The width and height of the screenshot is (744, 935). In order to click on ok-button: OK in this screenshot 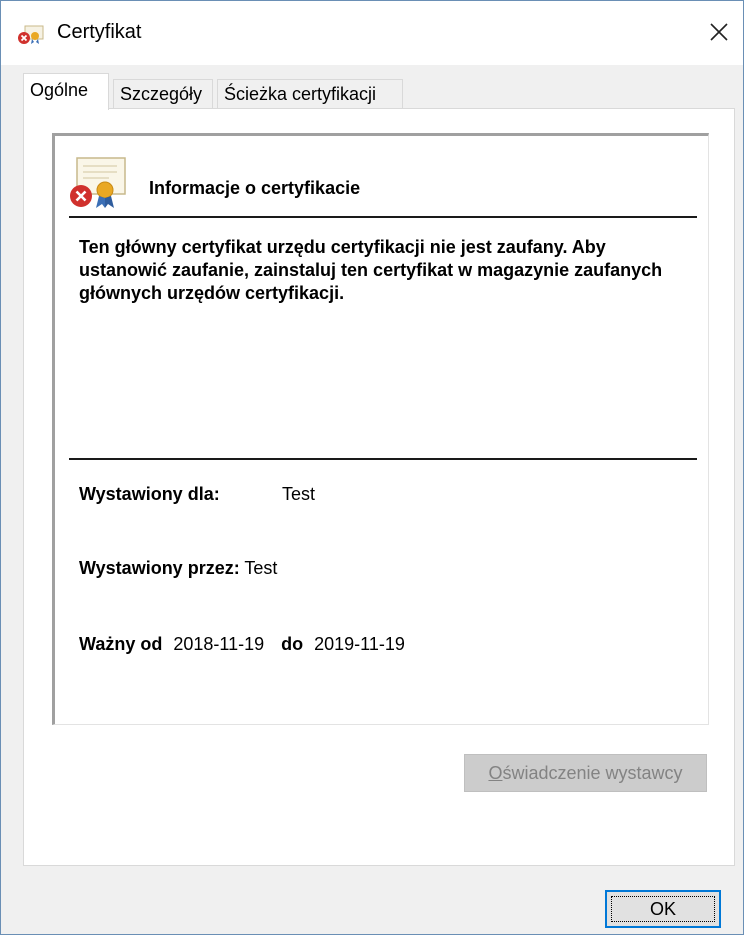, I will do `click(663, 909)`.